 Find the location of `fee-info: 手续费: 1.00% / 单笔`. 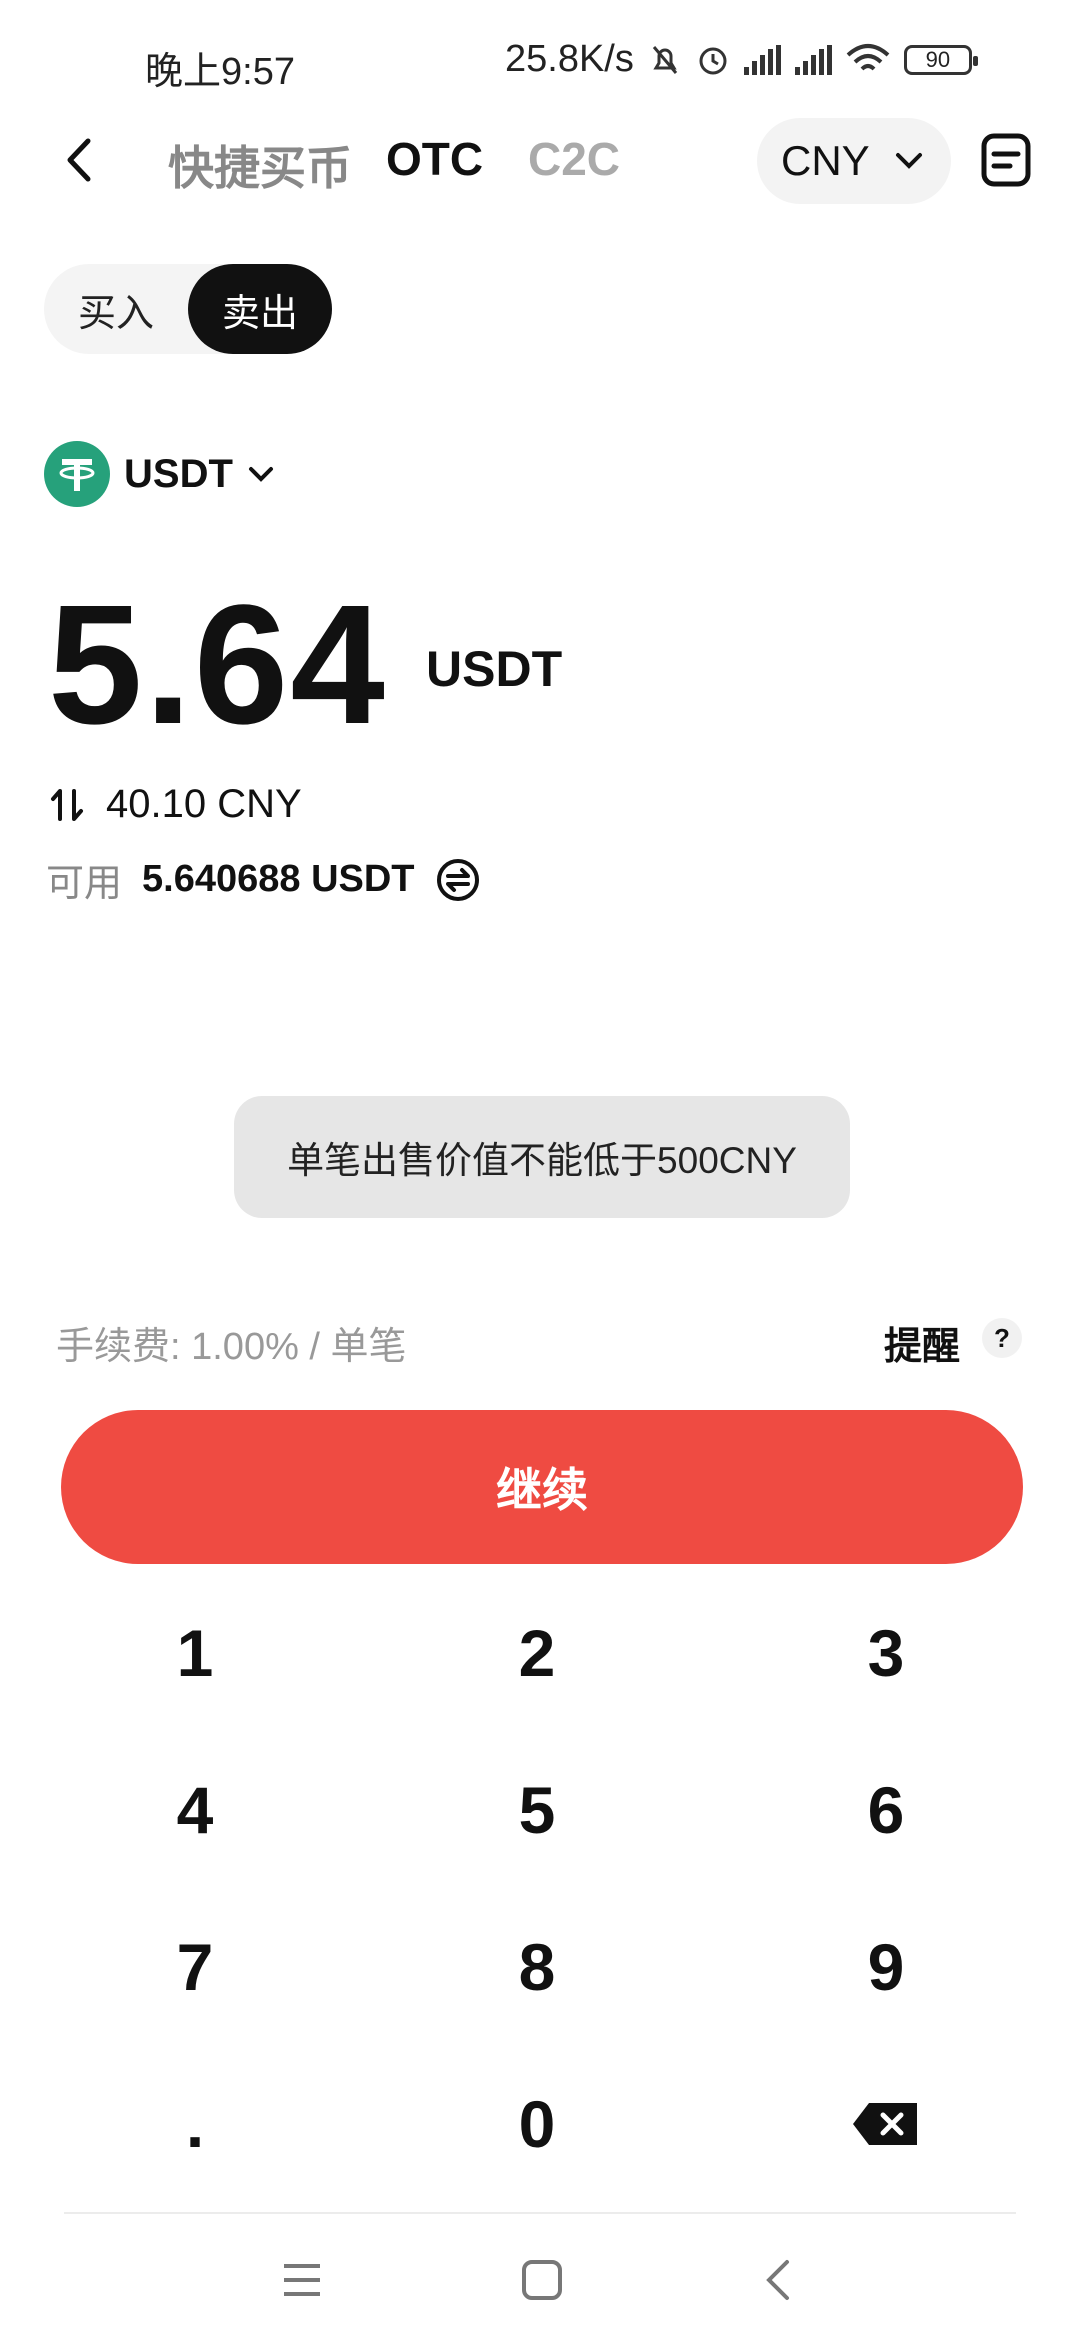

fee-info: 手续费: 1.00% / 单笔 is located at coordinates (231, 1347).